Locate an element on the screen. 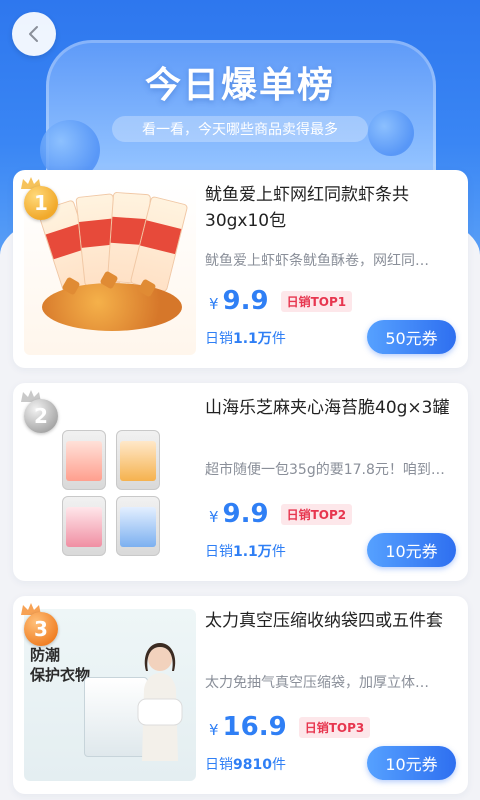  chevron-left-icon is located at coordinates (33, 34).